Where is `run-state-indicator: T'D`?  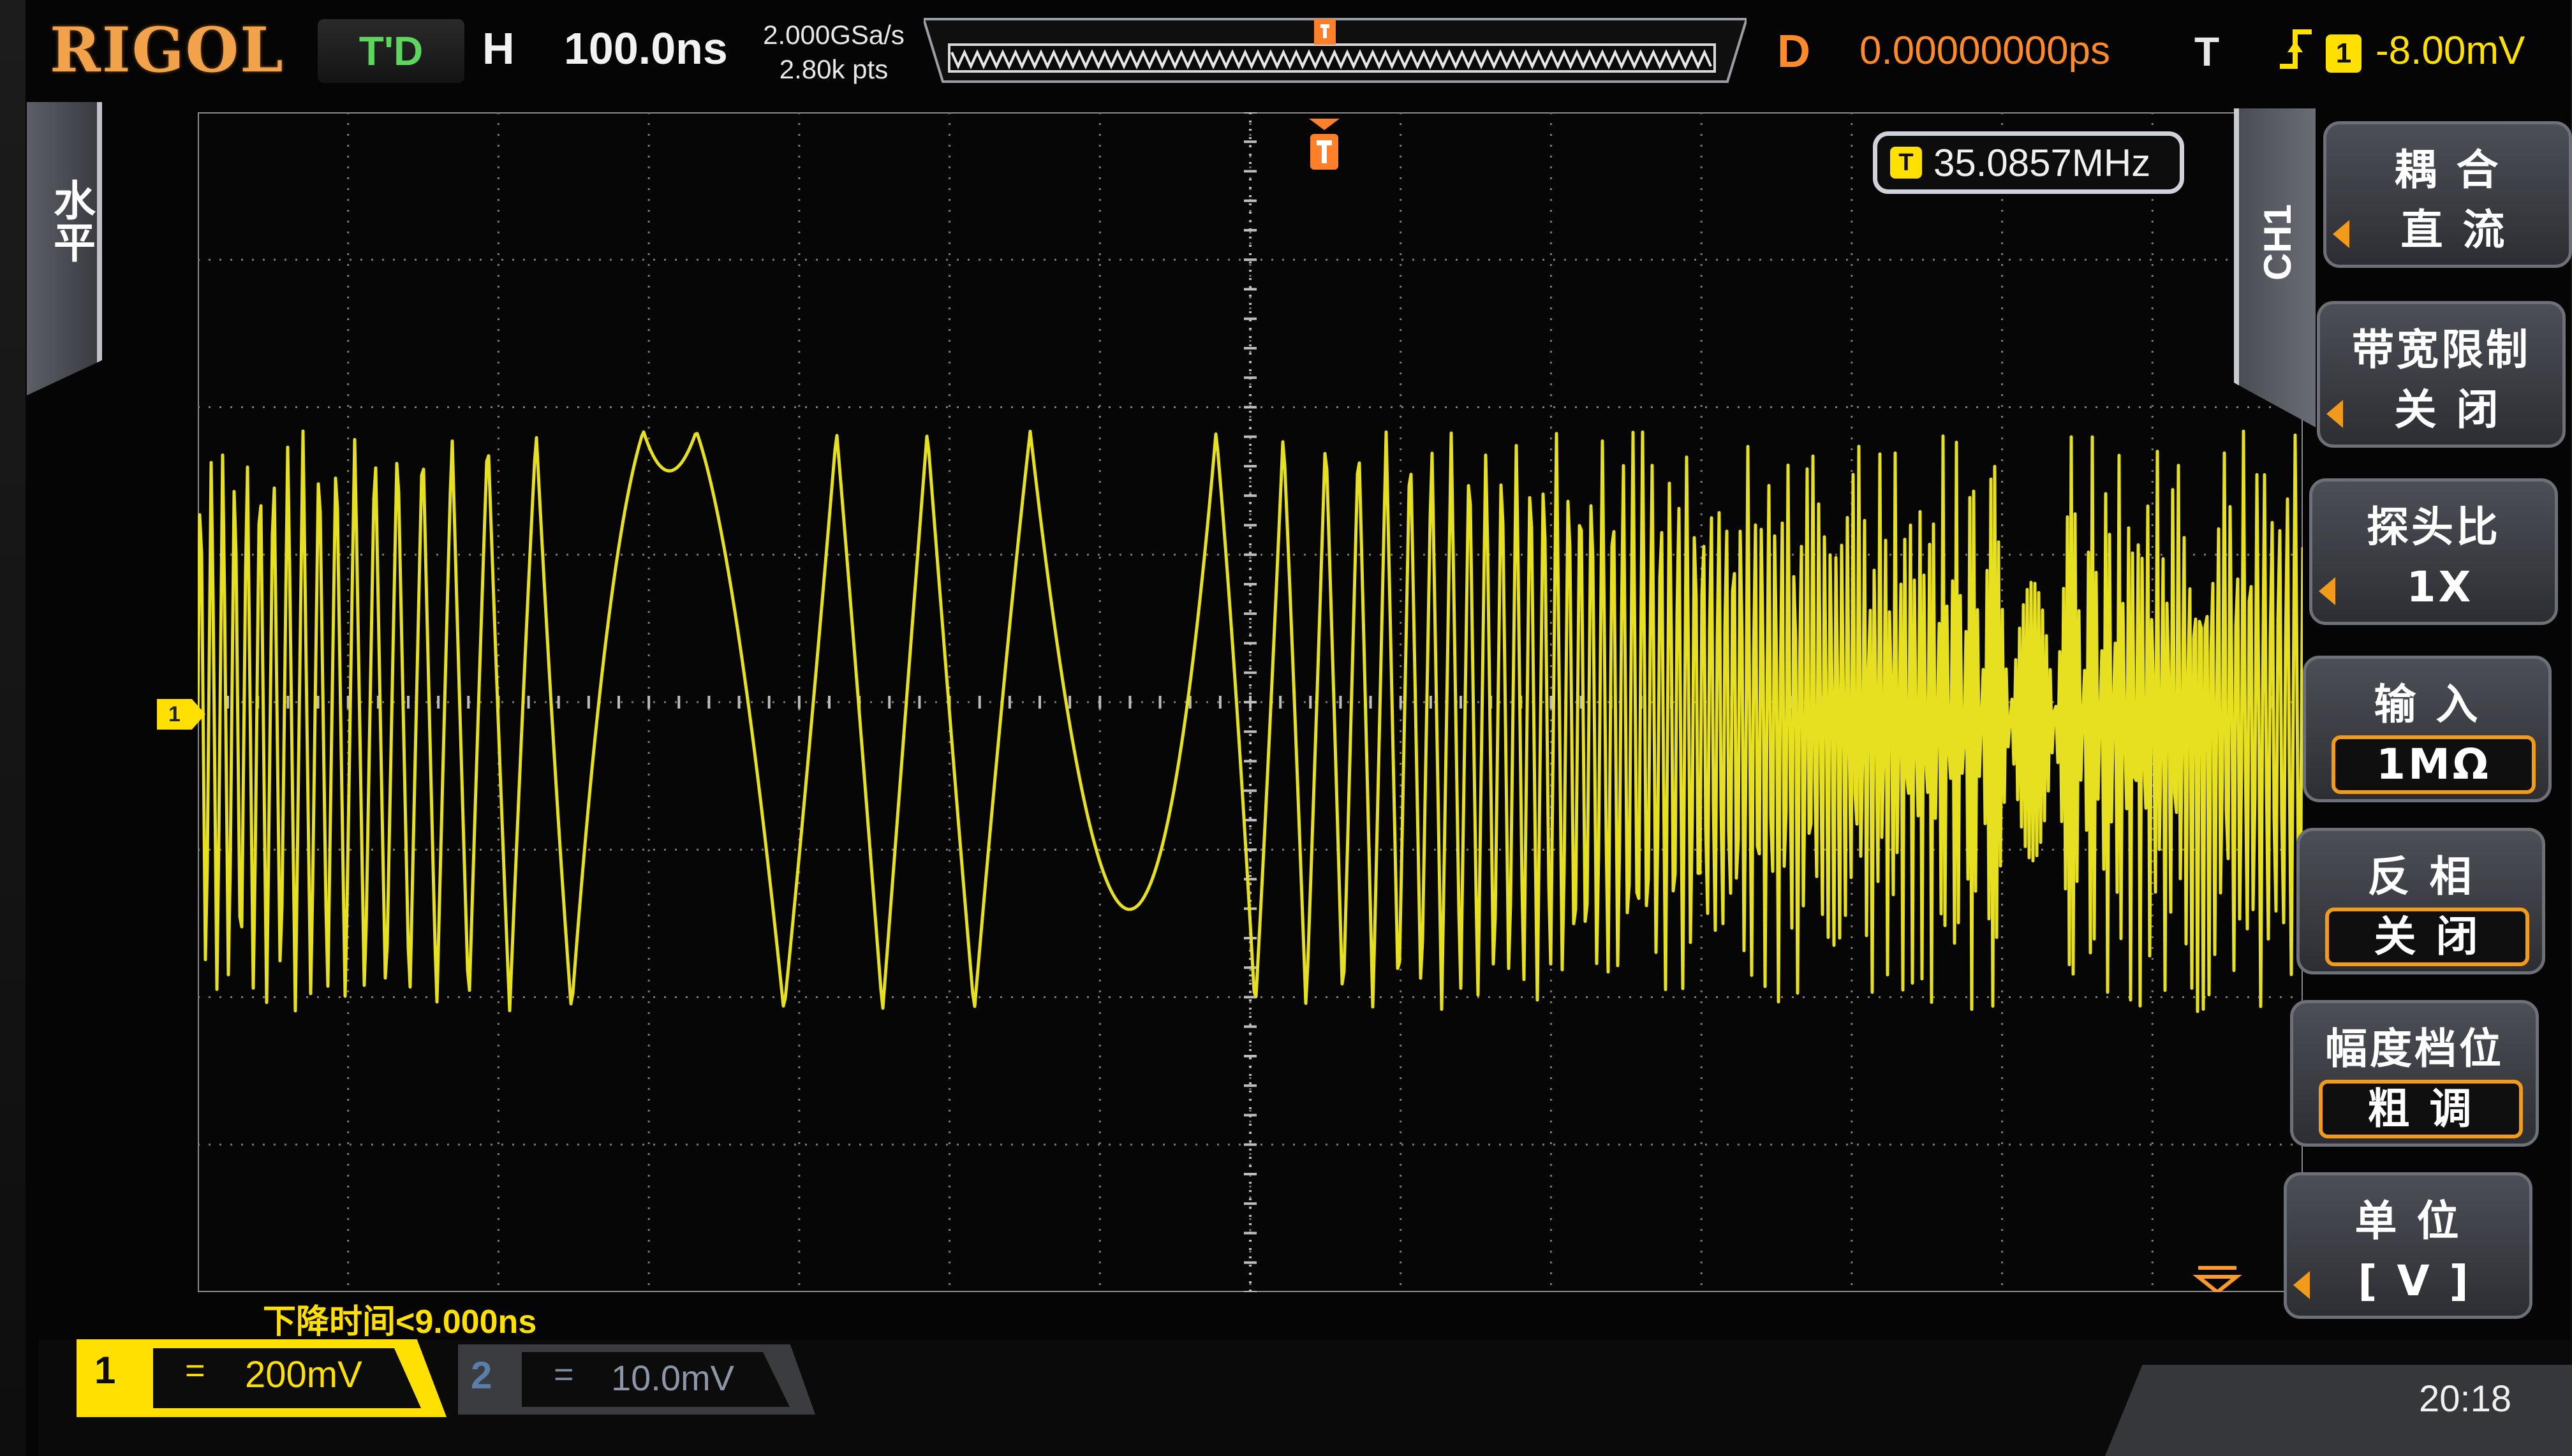
run-state-indicator: T'D is located at coordinates (391, 51).